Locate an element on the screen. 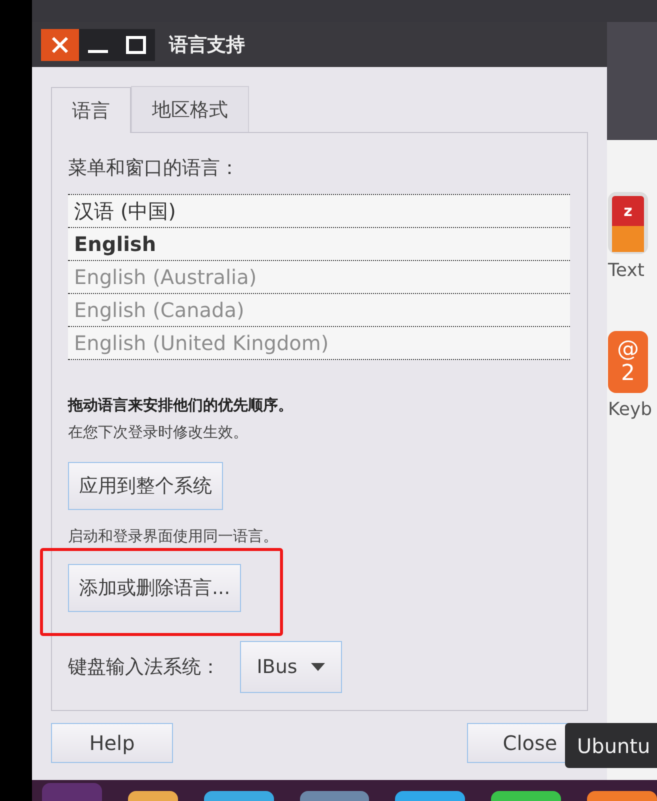 The image size is (657, 801). hint-text: 拖动语言来安排他们的优先顺序。 is located at coordinates (181, 405).